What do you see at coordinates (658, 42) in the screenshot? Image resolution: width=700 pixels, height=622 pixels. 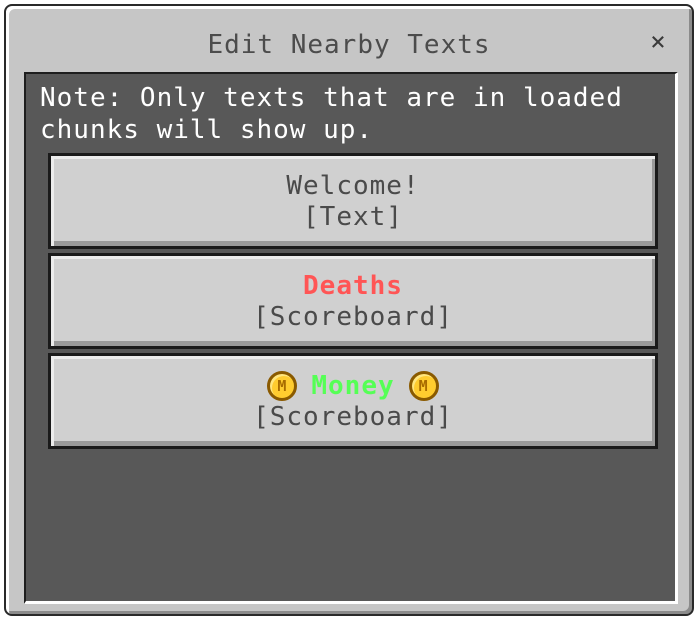 I see `close-button: ×` at bounding box center [658, 42].